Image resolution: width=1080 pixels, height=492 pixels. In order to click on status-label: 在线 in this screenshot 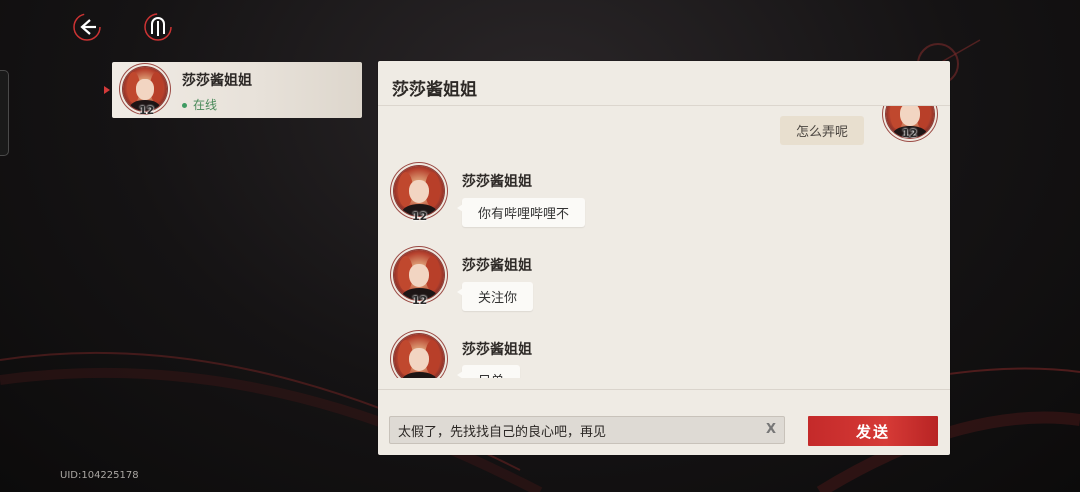, I will do `click(205, 105)`.